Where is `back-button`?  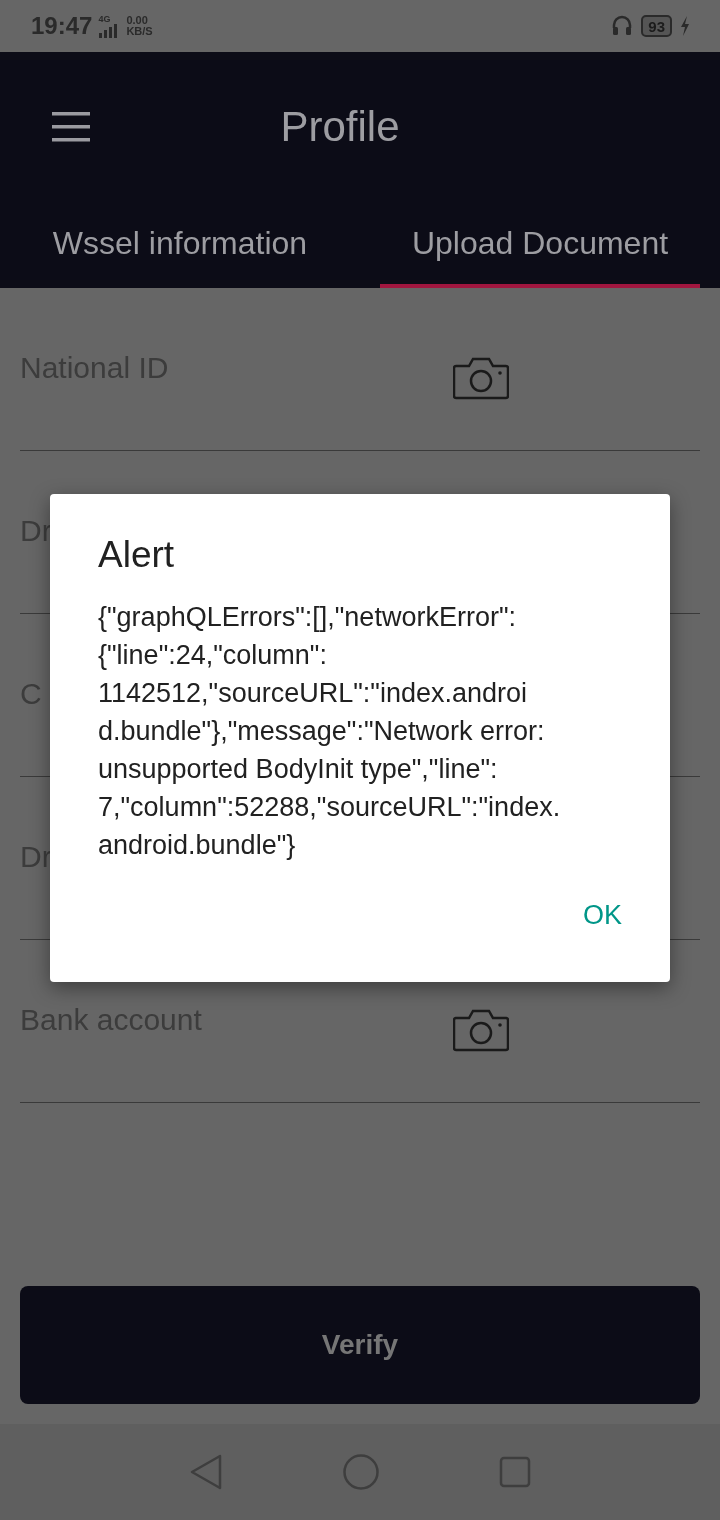 back-button is located at coordinates (206, 1472).